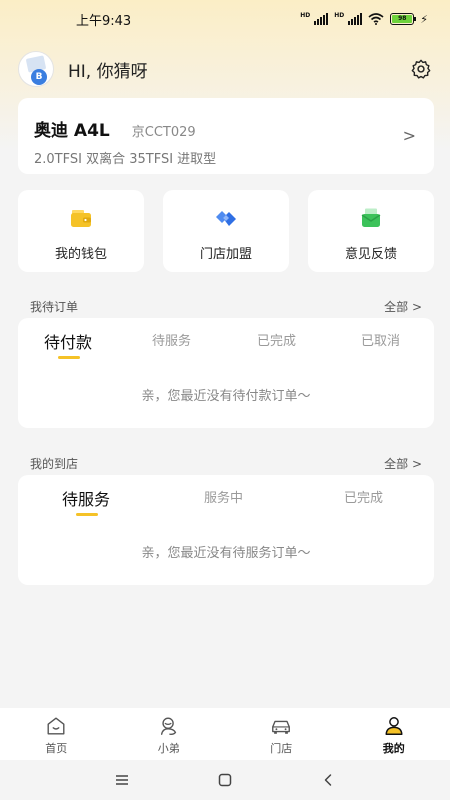  Describe the element at coordinates (72, 131) in the screenshot. I see `vehicle-name: 奥迪 A4L` at that location.